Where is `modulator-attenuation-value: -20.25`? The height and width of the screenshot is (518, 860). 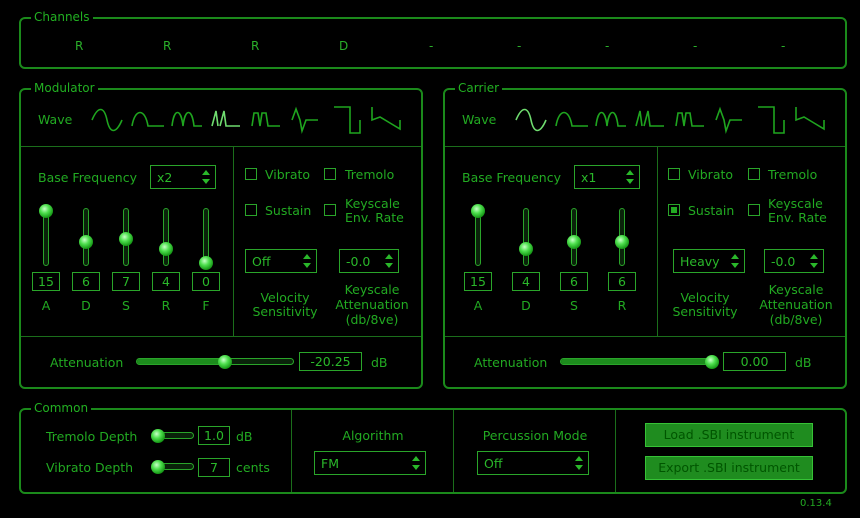 modulator-attenuation-value: -20.25 is located at coordinates (330, 361).